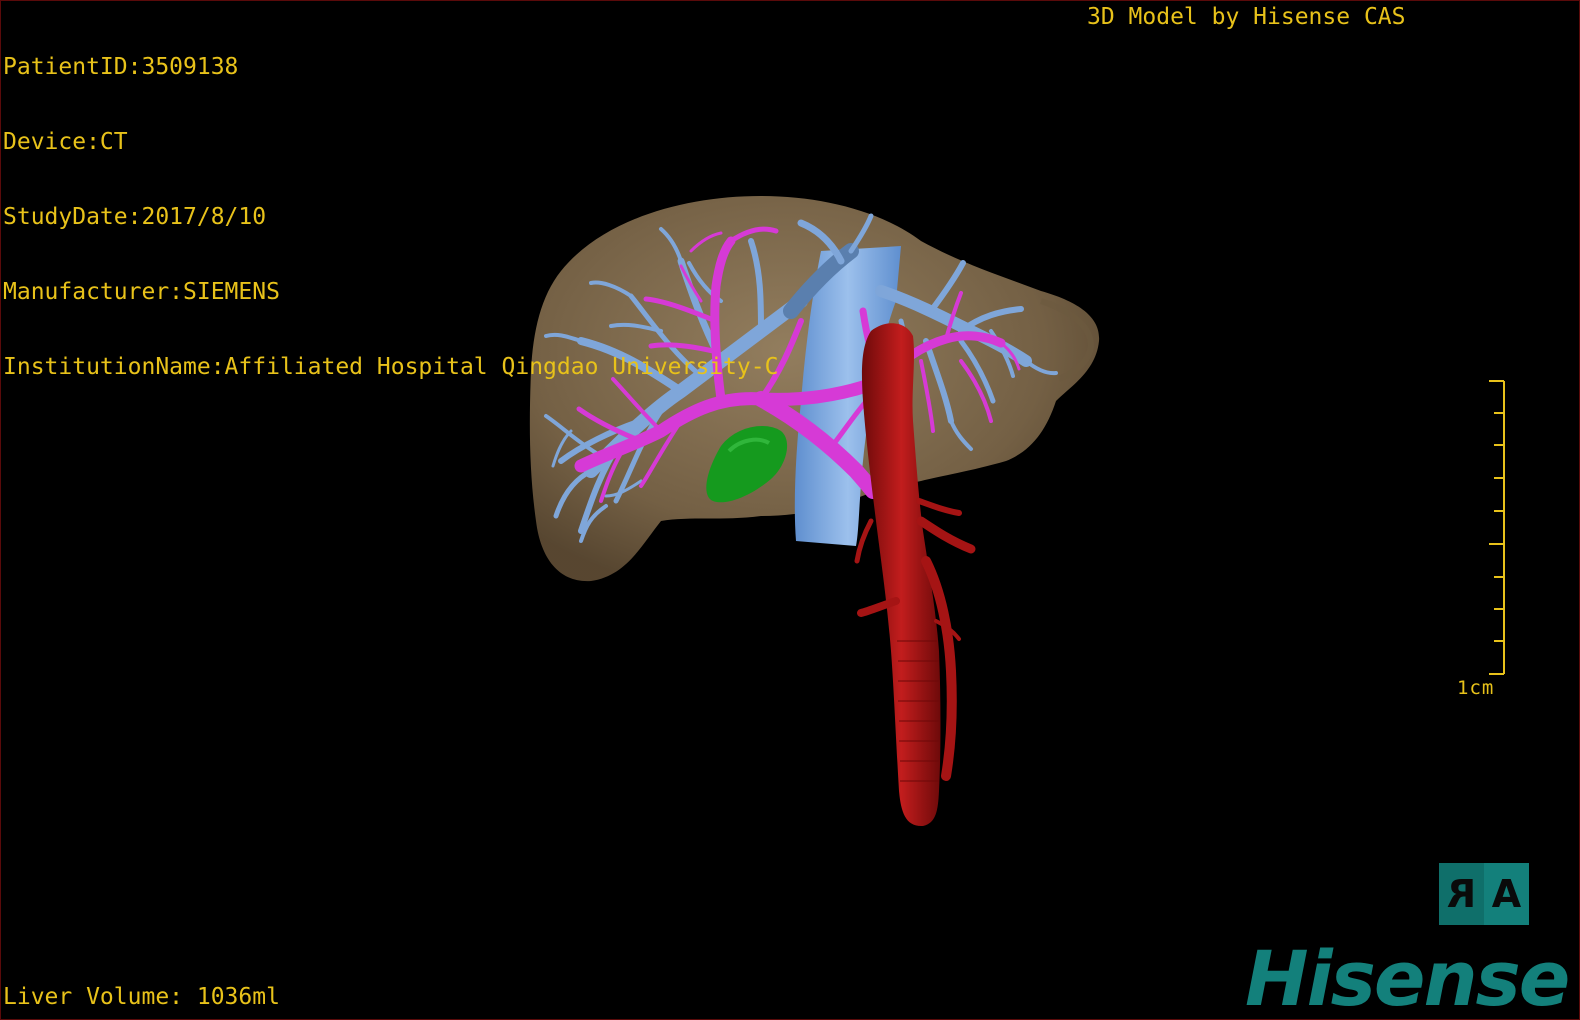 The height and width of the screenshot is (1020, 1580). What do you see at coordinates (1461, 894) in the screenshot?
I see `orientation-right-face: R` at bounding box center [1461, 894].